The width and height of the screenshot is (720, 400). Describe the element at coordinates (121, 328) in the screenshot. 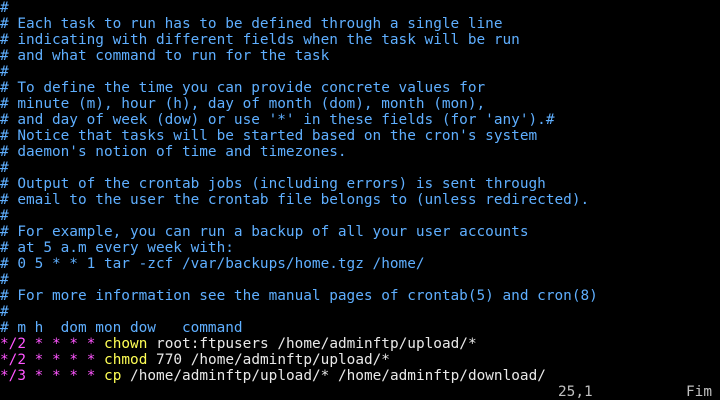

I see `comment-line: # m h dom mon dow command` at that location.